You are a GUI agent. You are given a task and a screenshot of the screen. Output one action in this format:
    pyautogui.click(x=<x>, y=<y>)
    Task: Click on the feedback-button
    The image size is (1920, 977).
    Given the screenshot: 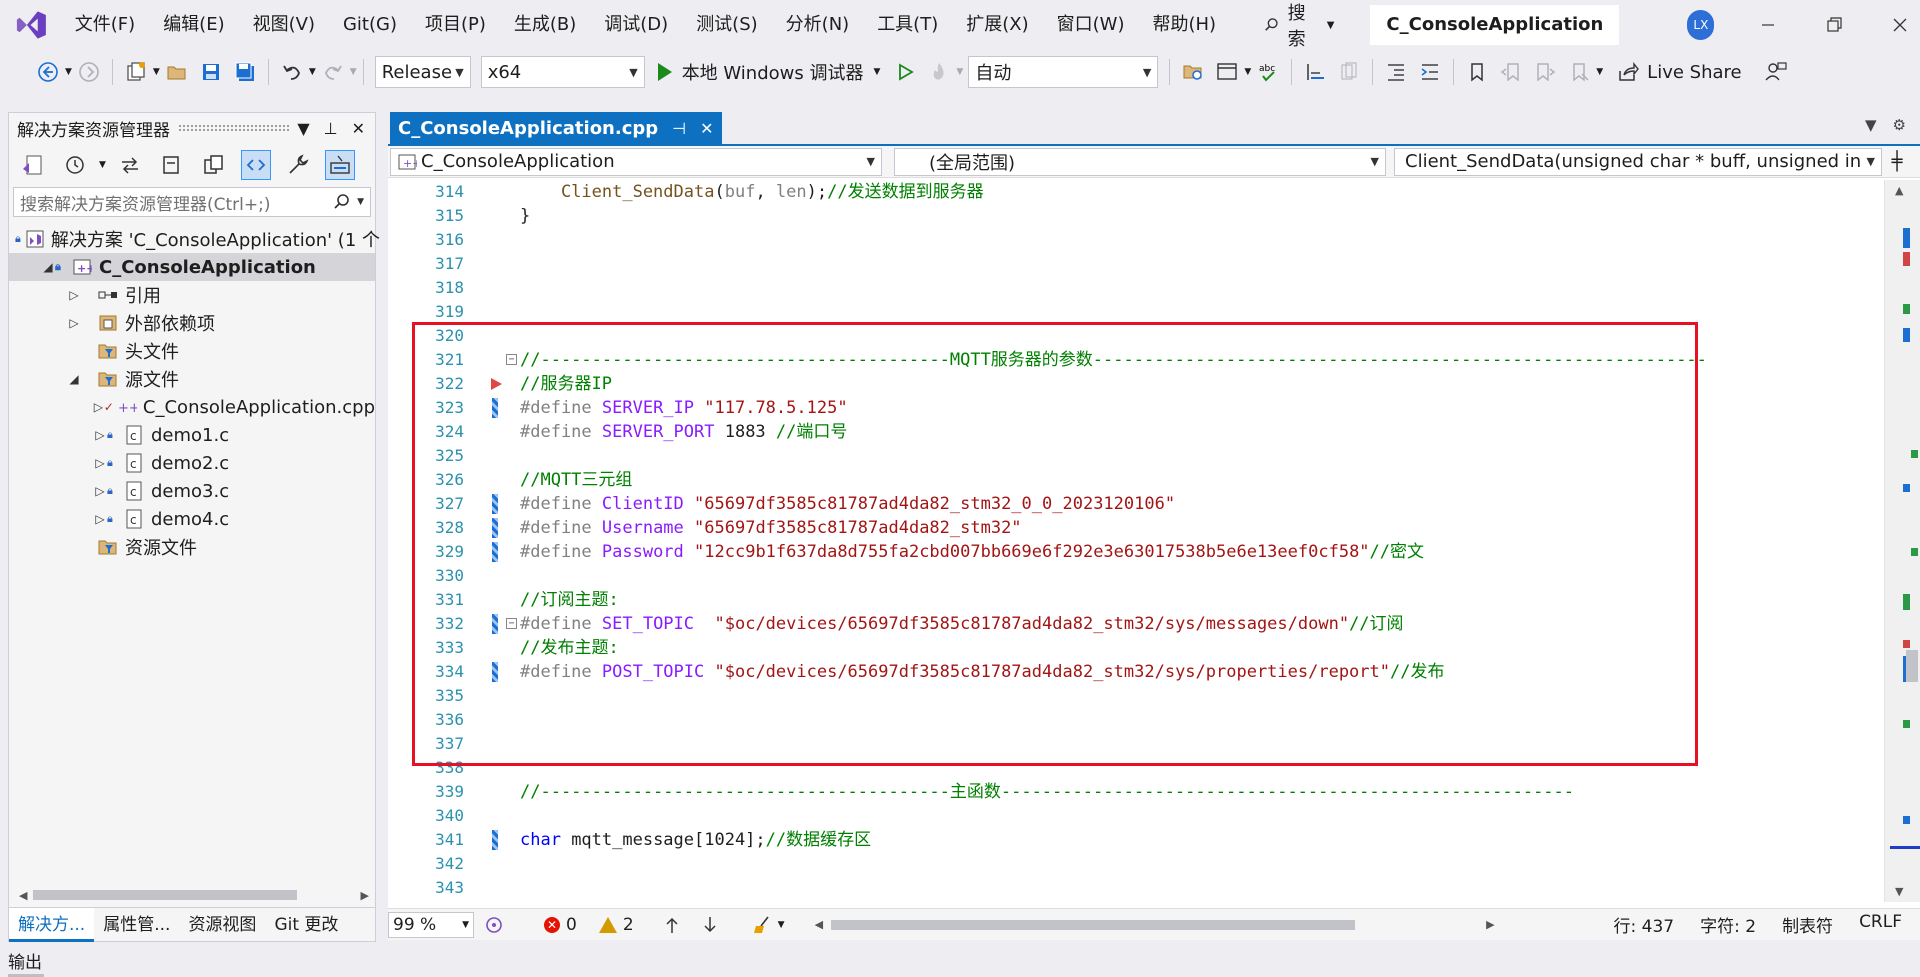 What is the action you would take?
    pyautogui.click(x=1776, y=72)
    